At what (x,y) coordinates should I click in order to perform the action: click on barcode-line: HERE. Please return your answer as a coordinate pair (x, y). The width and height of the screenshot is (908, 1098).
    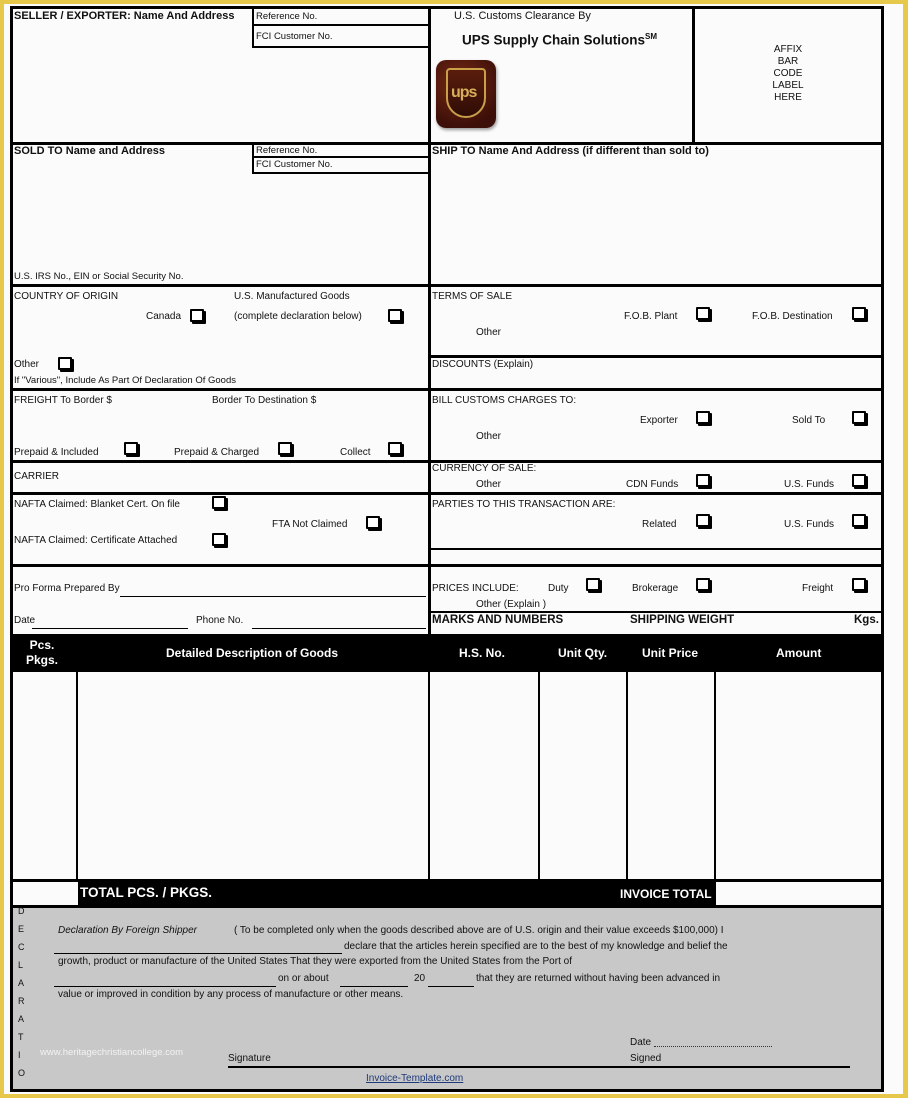
    Looking at the image, I should click on (788, 97).